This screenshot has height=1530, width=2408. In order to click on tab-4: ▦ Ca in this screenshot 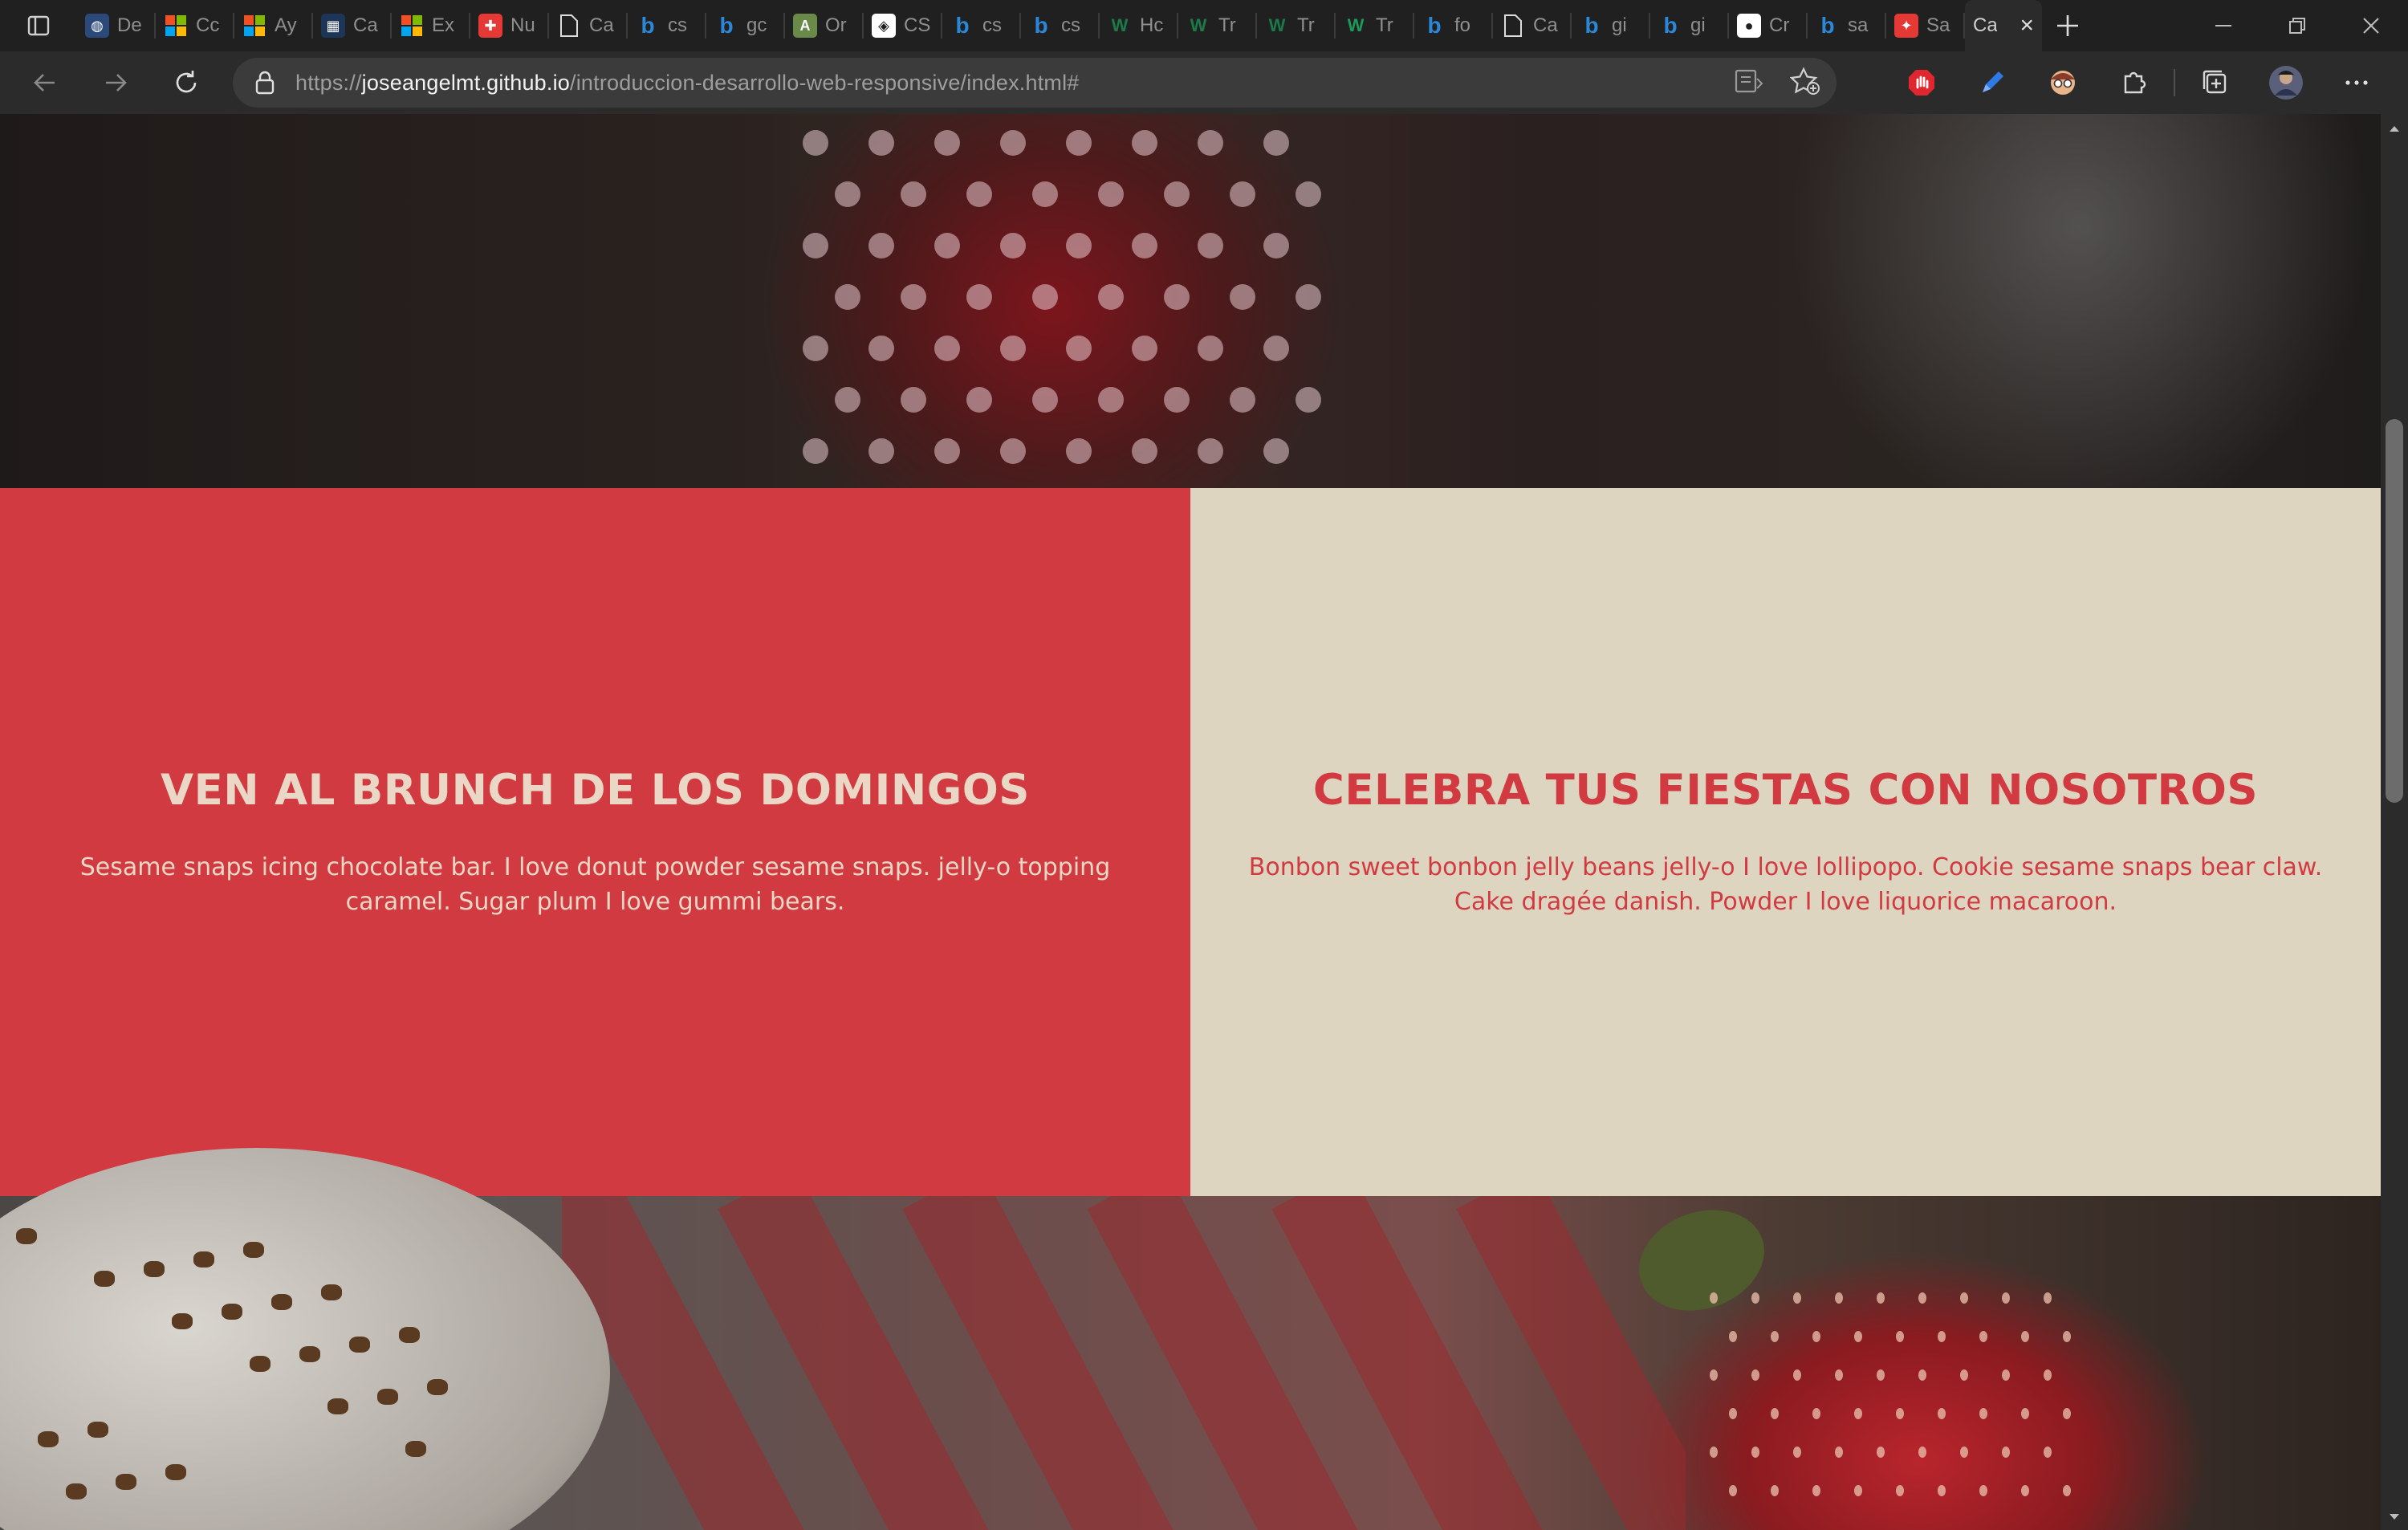, I will do `click(352, 25)`.